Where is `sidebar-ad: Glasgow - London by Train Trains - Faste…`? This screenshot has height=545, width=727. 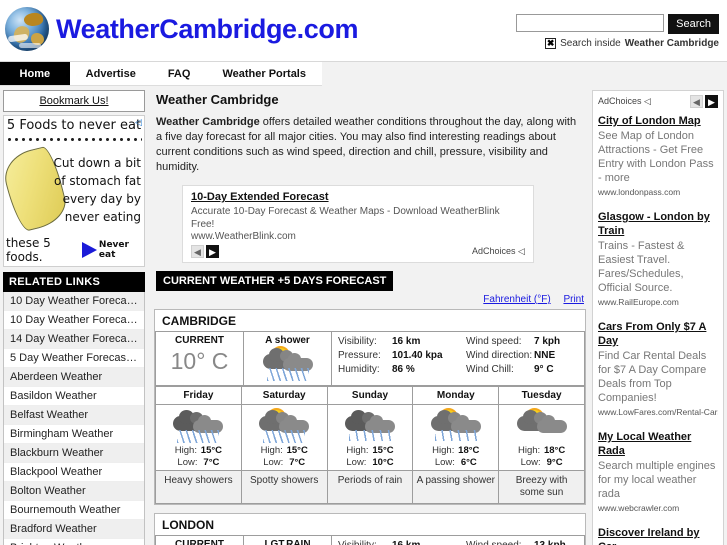
sidebar-ad: Glasgow - London by Train Trains - Faste… is located at coordinates (658, 258).